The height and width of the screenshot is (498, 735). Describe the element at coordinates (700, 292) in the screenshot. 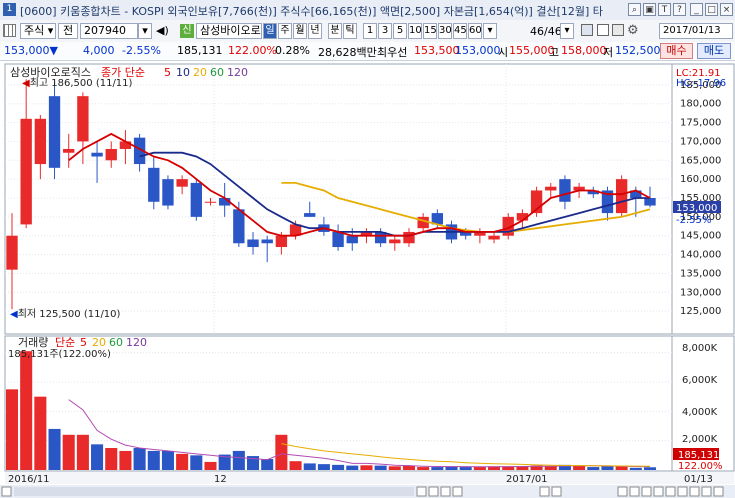

I see `price-ytick: 130,000` at that location.